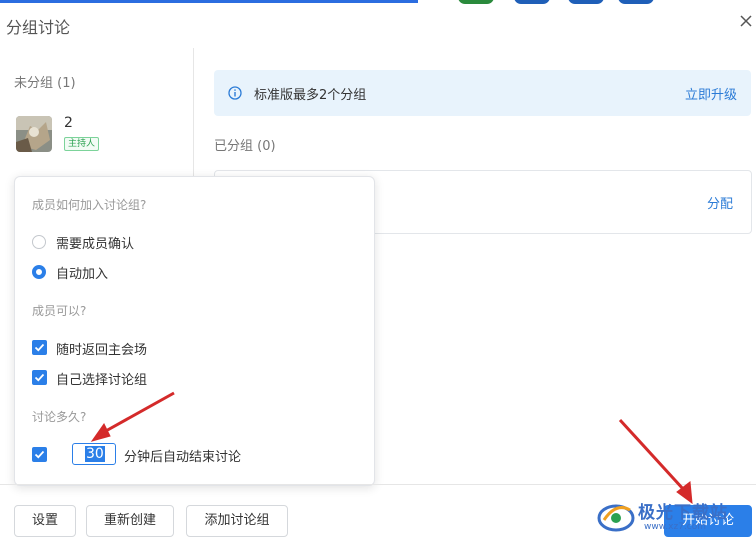  Describe the element at coordinates (378, 484) in the screenshot. I see `footer-divider` at that location.